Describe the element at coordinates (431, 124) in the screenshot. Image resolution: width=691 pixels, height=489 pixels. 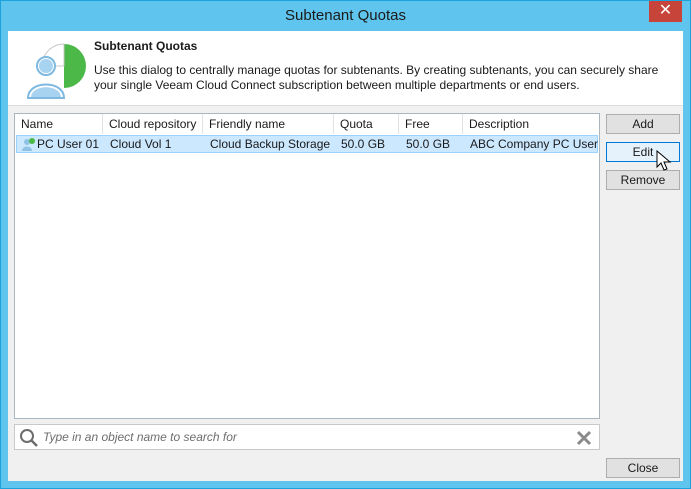
I see `column-header-free: Free` at that location.